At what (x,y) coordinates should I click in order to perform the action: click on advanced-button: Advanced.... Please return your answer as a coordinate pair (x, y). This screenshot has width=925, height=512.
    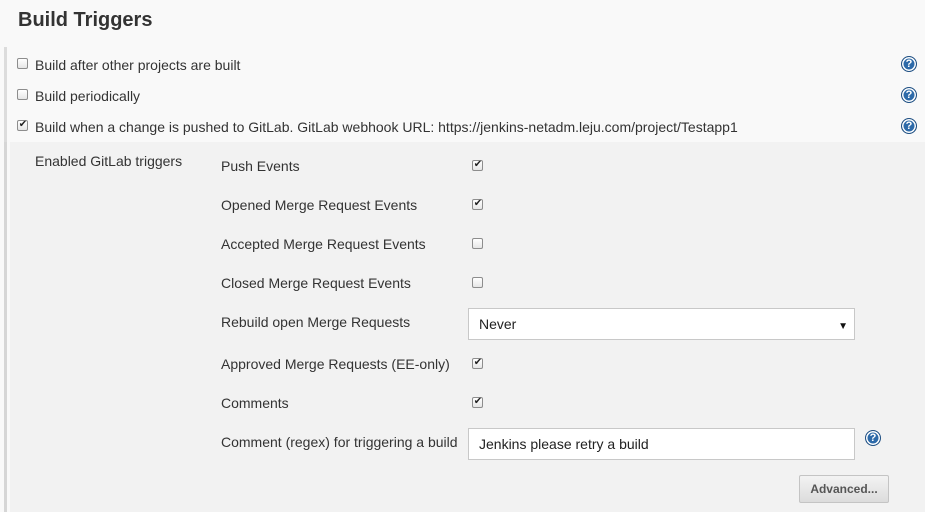
    Looking at the image, I should click on (844, 489).